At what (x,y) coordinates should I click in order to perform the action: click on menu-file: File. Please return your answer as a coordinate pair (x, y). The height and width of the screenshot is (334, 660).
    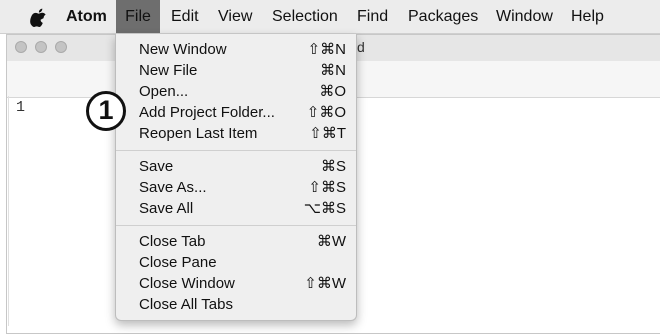
    Looking at the image, I should click on (138, 16).